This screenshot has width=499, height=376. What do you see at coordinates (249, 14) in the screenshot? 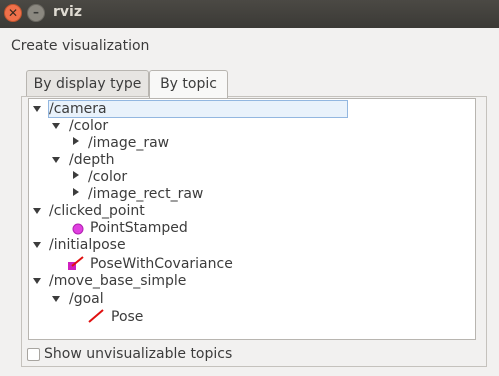
I see `title-bar: ✕ – rviz` at bounding box center [249, 14].